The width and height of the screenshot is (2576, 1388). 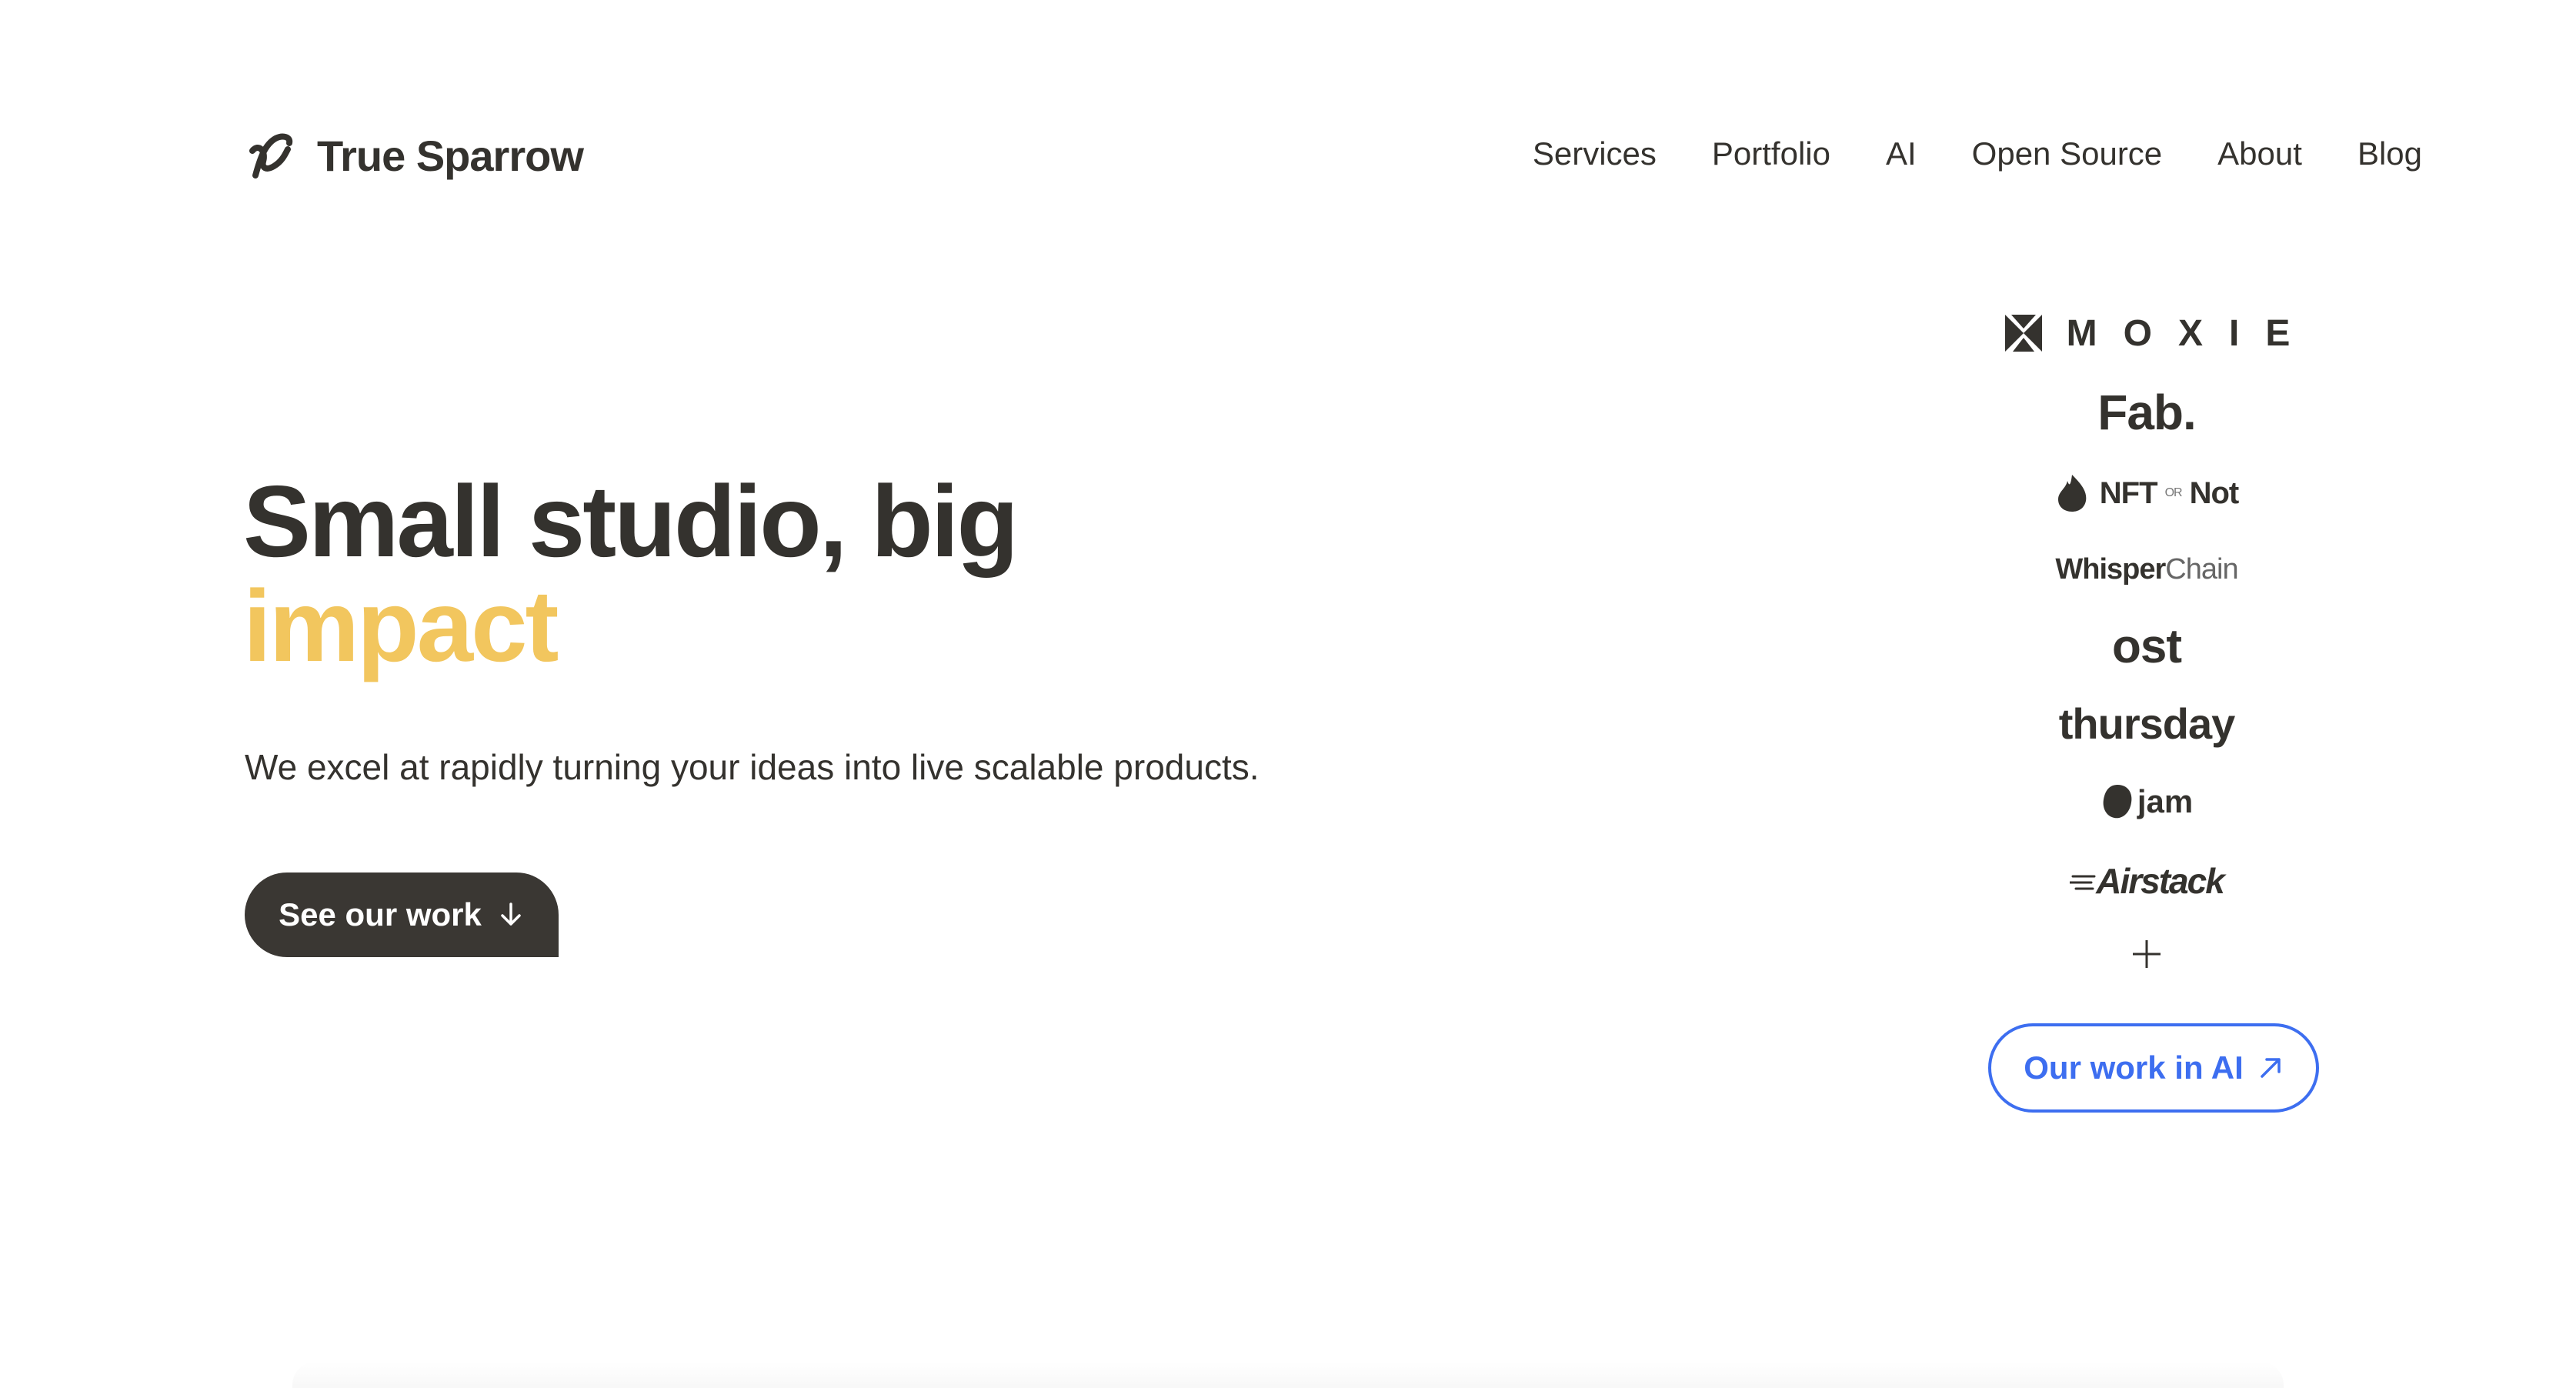 I want to click on our-work-in-ai-button: Our work in AI, so click(x=2153, y=1068).